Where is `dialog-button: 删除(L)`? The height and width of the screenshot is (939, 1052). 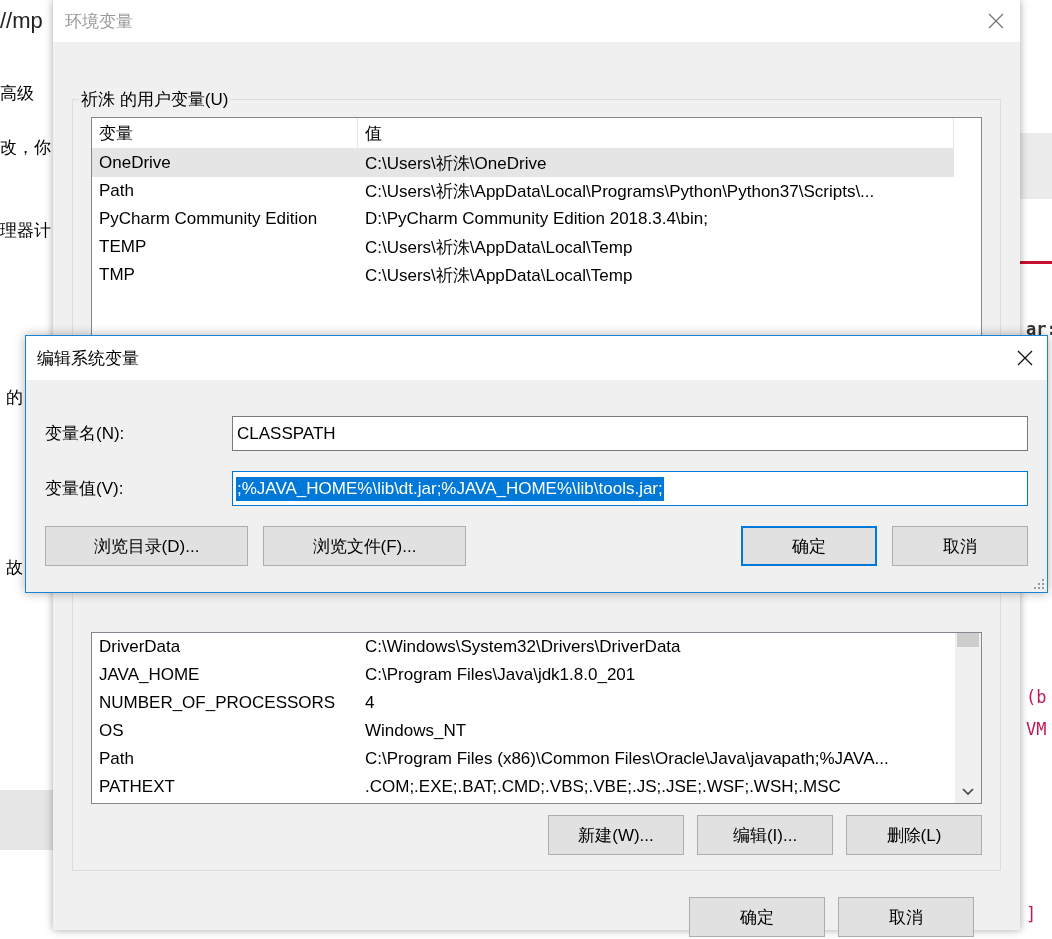
dialog-button: 删除(L) is located at coordinates (914, 835).